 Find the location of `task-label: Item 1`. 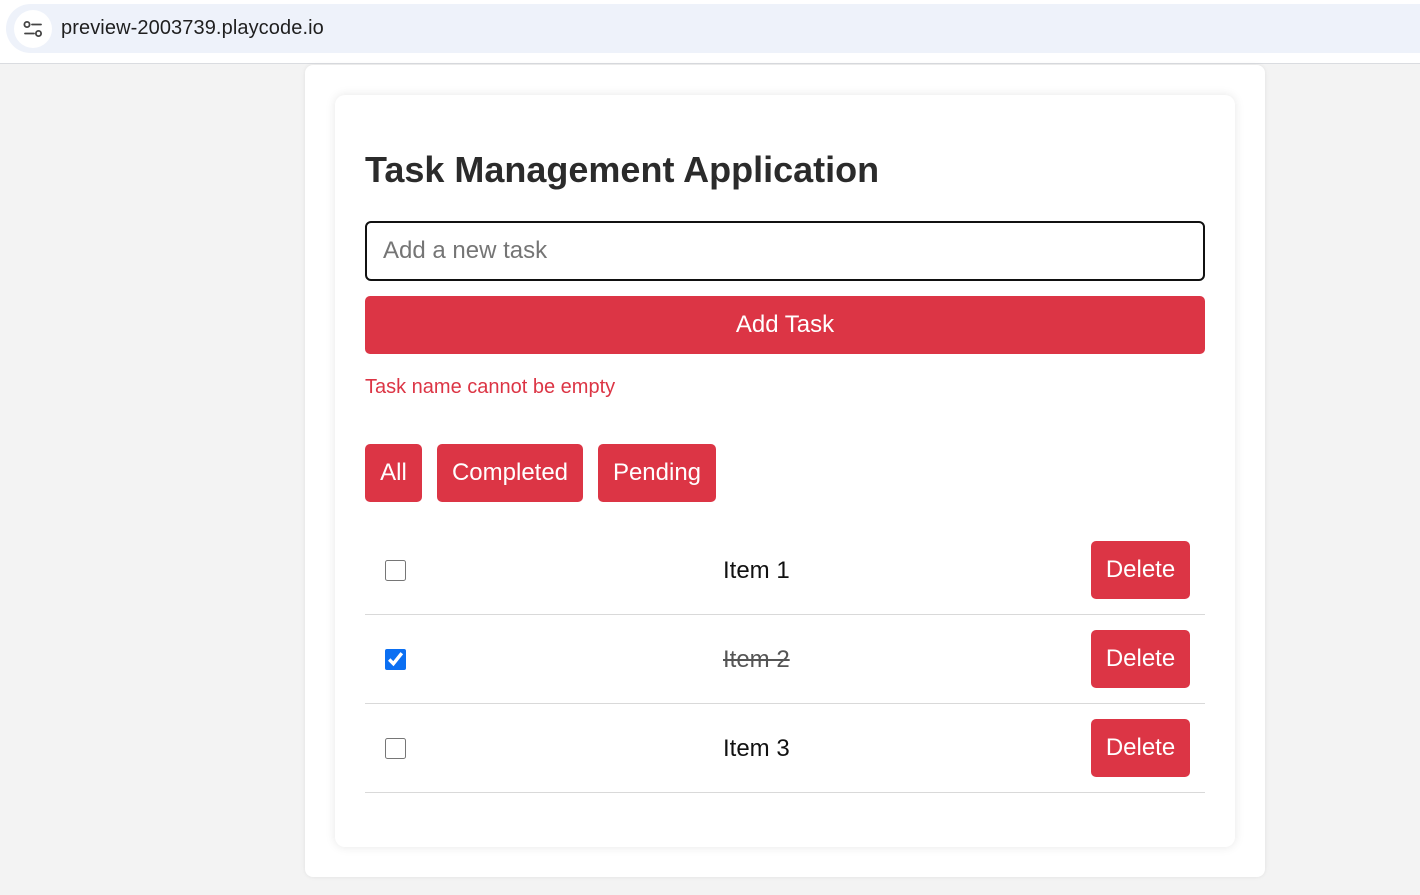

task-label: Item 1 is located at coordinates (756, 570).